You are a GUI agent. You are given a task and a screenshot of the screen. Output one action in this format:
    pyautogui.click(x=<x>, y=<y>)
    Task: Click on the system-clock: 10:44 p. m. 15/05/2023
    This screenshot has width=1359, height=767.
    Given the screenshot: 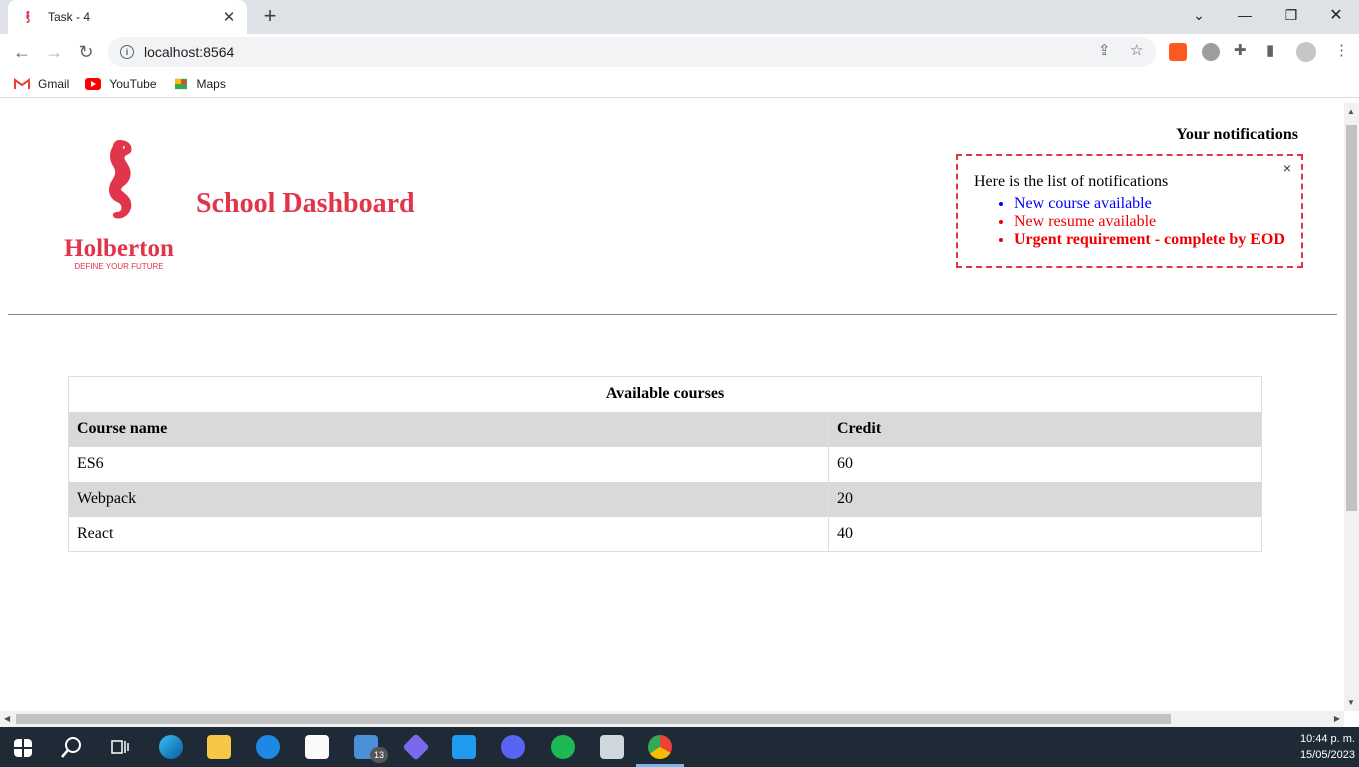 What is the action you would take?
    pyautogui.click(x=1327, y=747)
    